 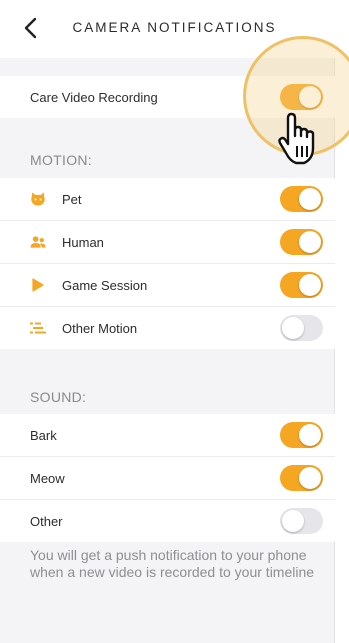 What do you see at coordinates (46, 521) in the screenshot?
I see `sound-row-label: Other` at bounding box center [46, 521].